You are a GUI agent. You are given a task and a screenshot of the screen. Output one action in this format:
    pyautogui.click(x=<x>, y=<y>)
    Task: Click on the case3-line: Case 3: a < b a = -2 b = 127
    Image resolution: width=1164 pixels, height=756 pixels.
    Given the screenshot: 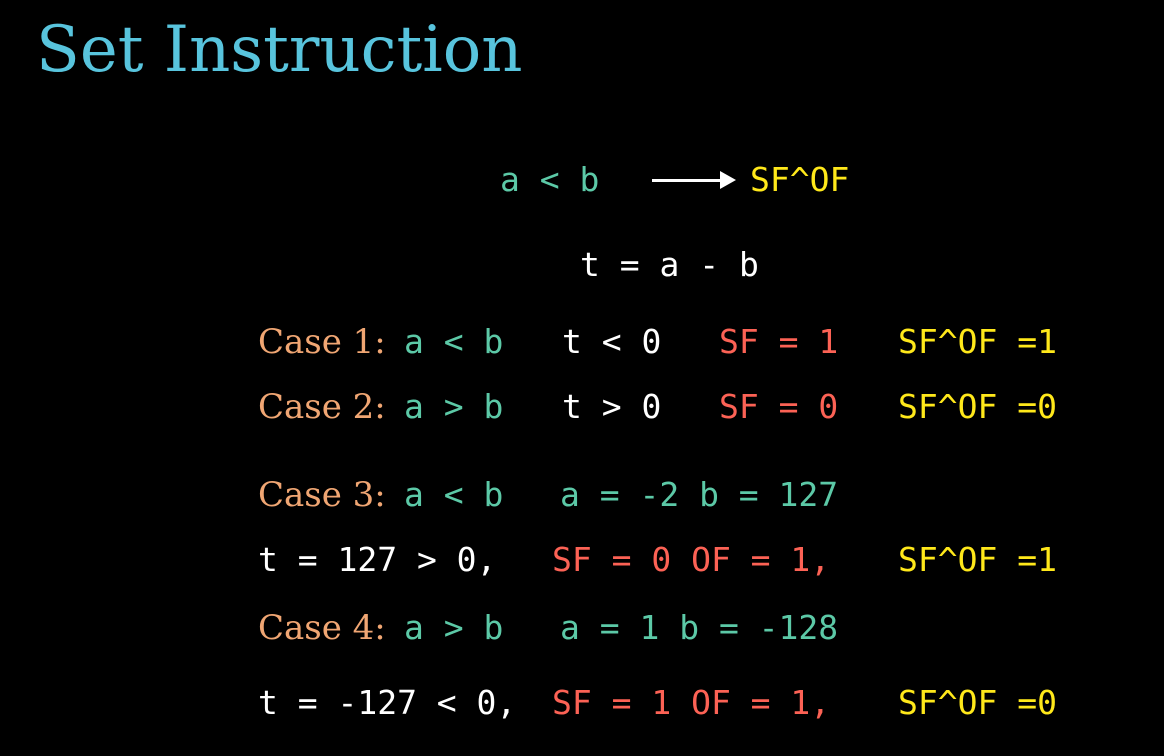 What is the action you would take?
    pyautogui.click(x=683, y=495)
    